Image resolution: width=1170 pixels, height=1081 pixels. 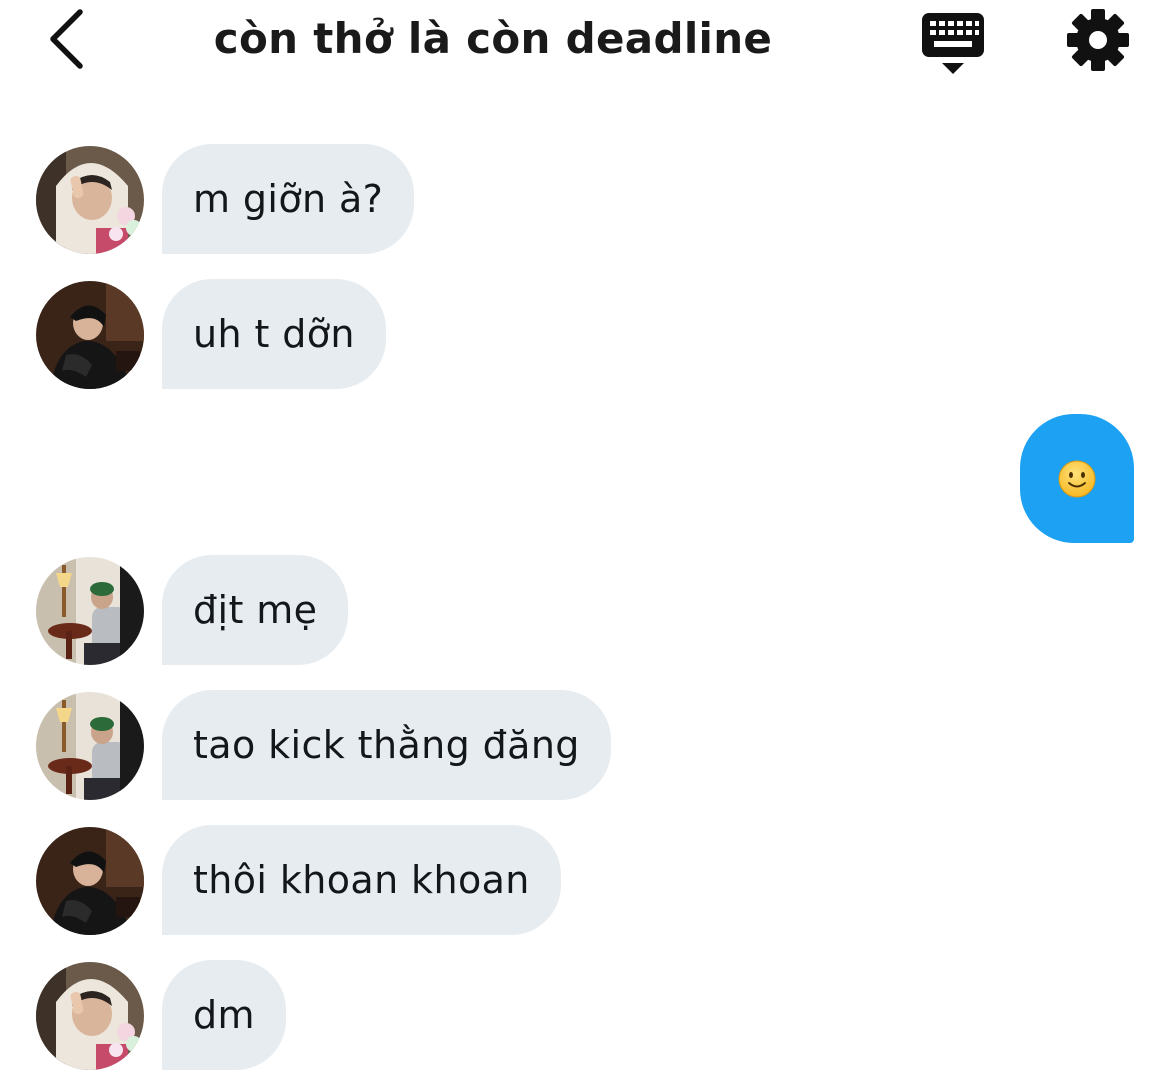 I want to click on conversation-title: còn thở là còn deadline, so click(x=493, y=38).